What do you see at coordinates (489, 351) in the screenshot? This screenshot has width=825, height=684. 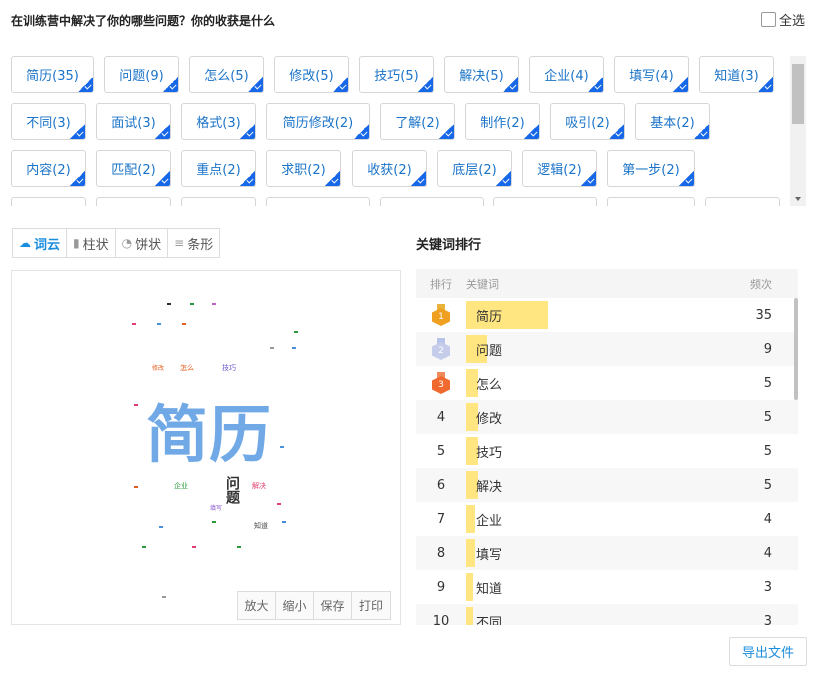 I see `keyword-label: 问题` at bounding box center [489, 351].